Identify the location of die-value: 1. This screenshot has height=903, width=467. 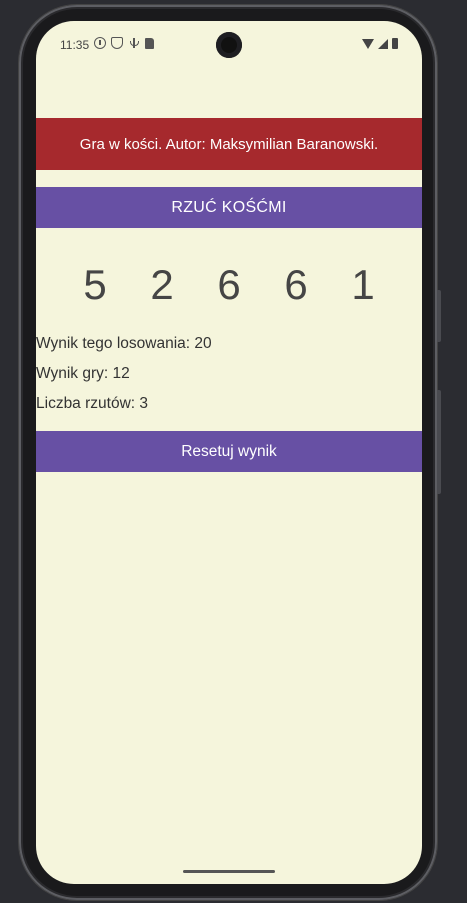
(363, 284).